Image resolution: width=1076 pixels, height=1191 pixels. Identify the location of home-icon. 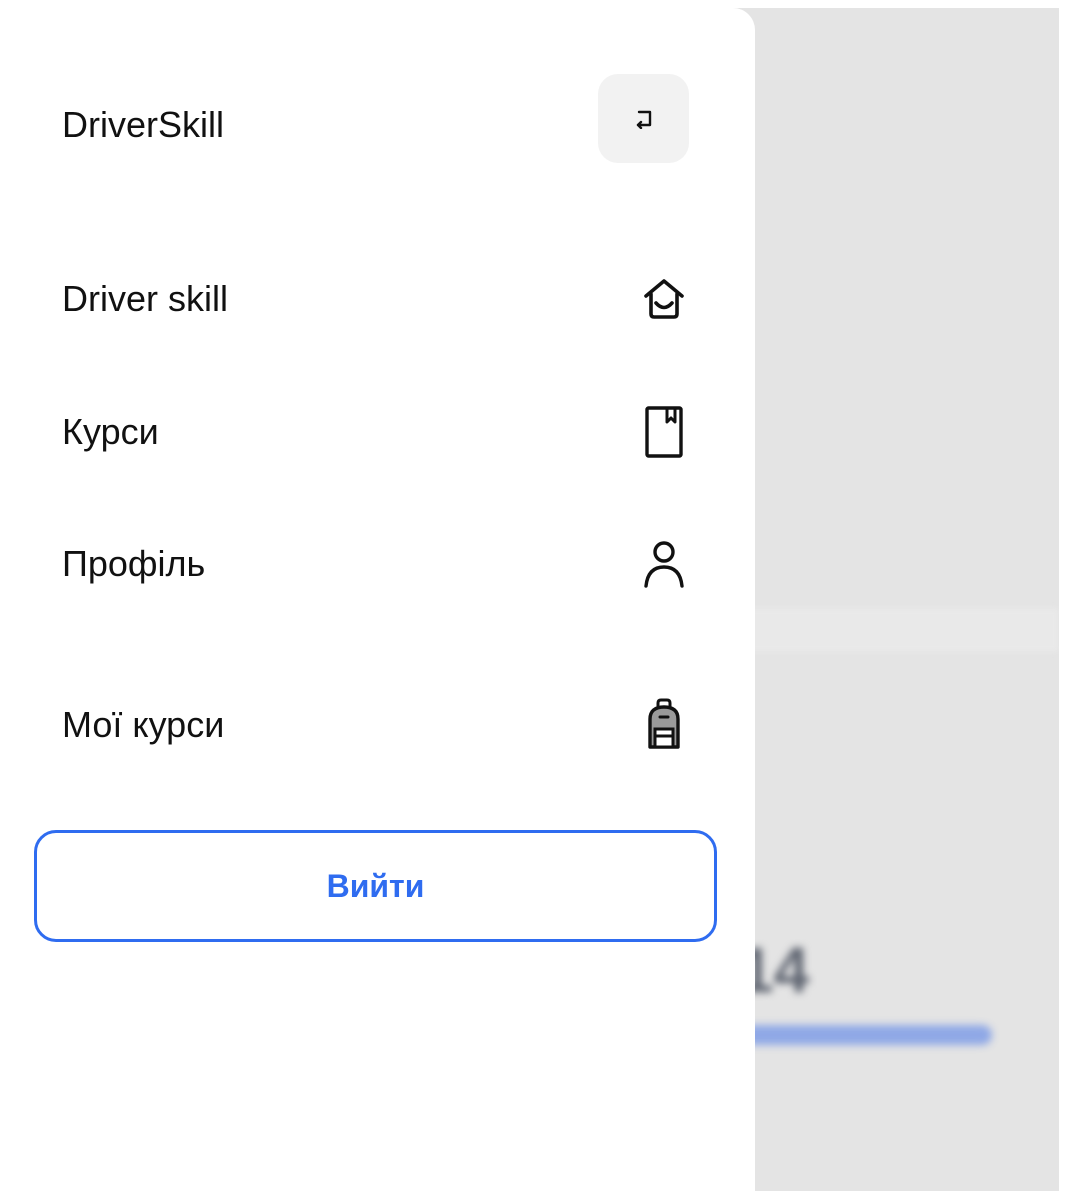
(664, 299).